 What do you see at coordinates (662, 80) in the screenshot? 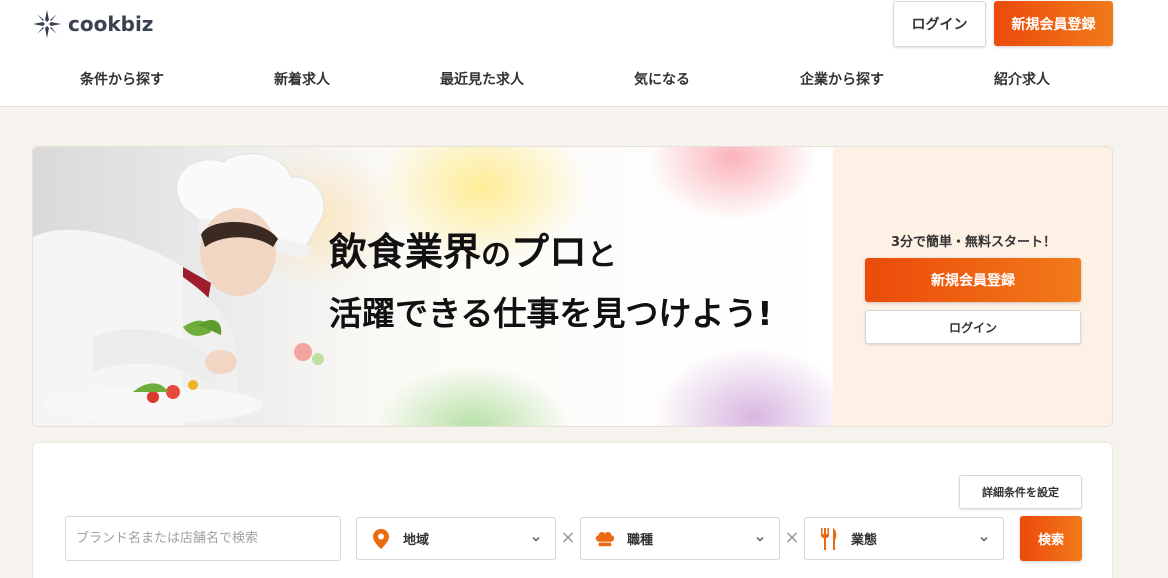
I see `nav-item-favorites: 気になる` at bounding box center [662, 80].